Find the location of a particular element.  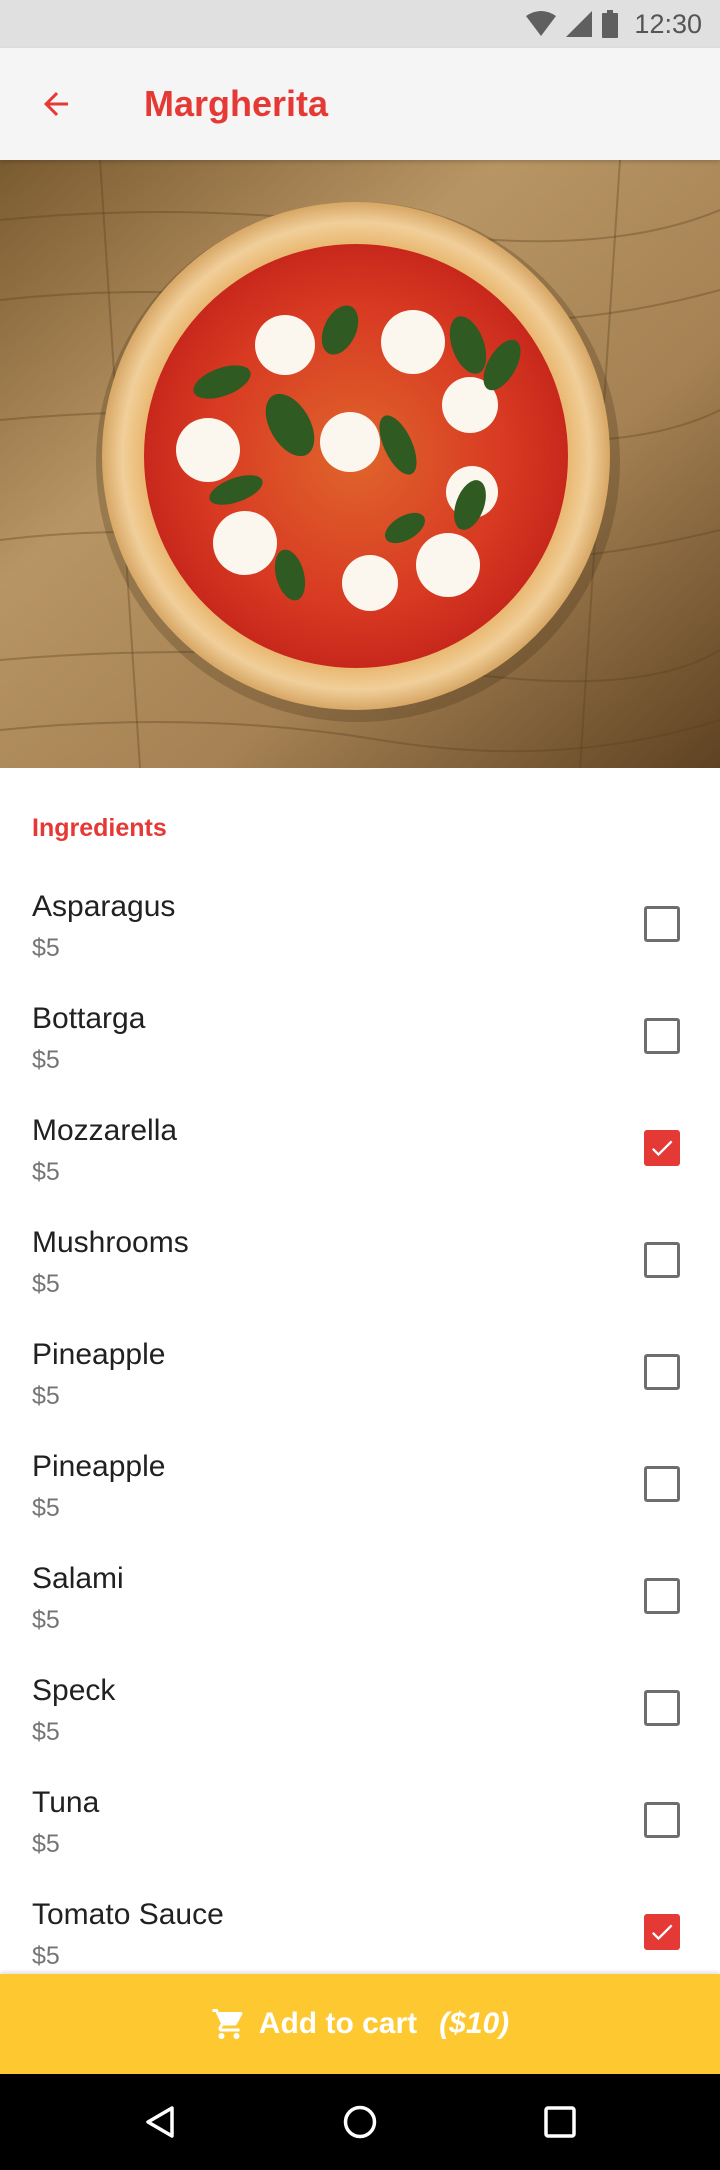

home-circle-icon is located at coordinates (360, 2122).